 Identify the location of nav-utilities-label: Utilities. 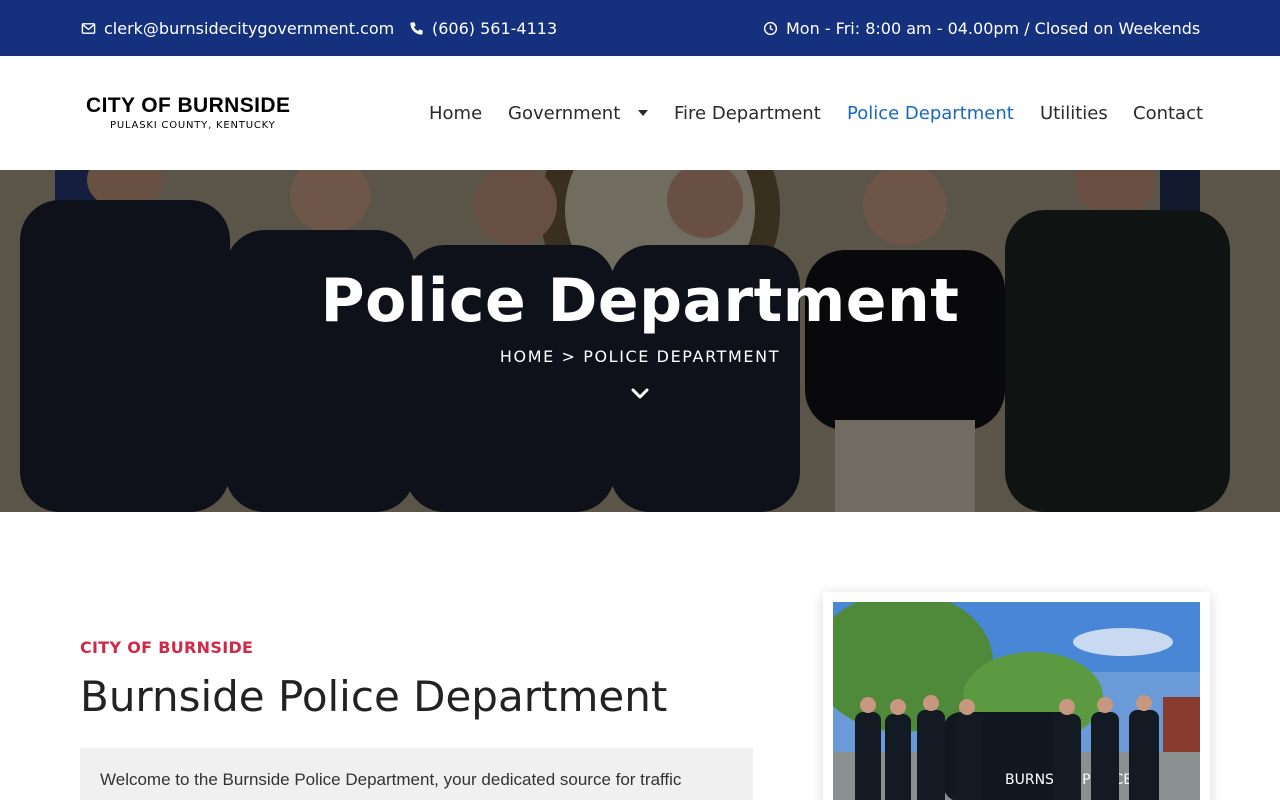
(1074, 113).